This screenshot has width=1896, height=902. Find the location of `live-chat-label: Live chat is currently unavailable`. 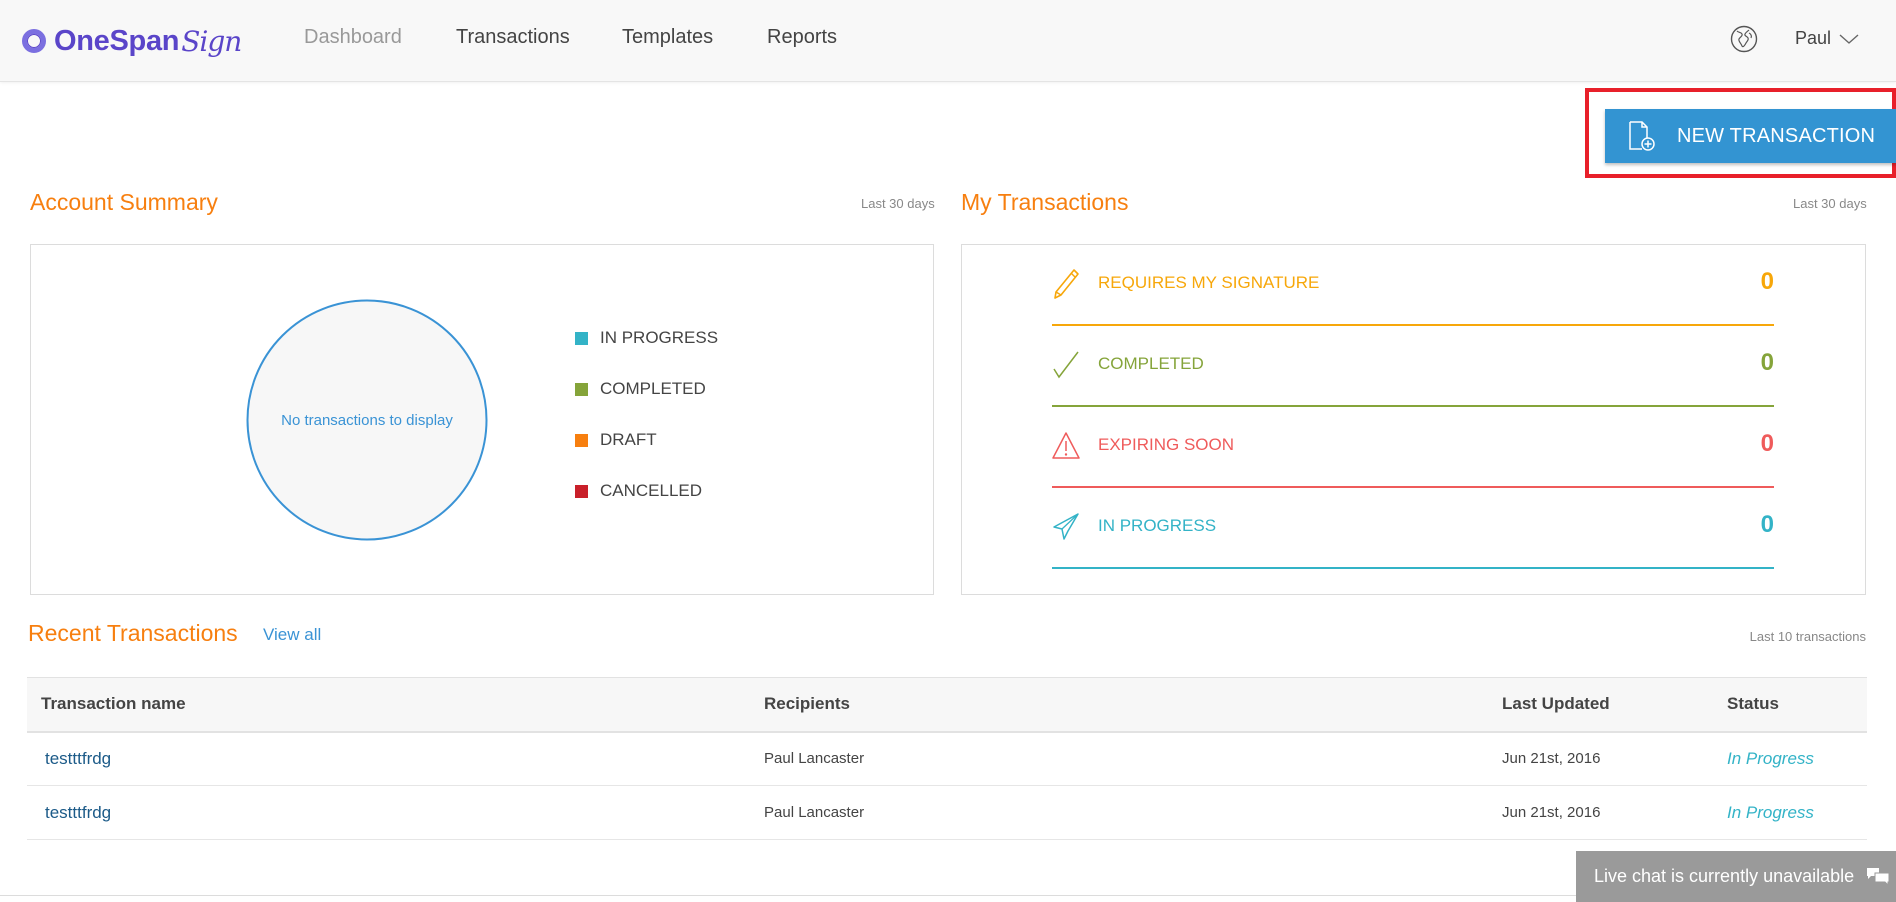

live-chat-label: Live chat is currently unavailable is located at coordinates (1724, 876).